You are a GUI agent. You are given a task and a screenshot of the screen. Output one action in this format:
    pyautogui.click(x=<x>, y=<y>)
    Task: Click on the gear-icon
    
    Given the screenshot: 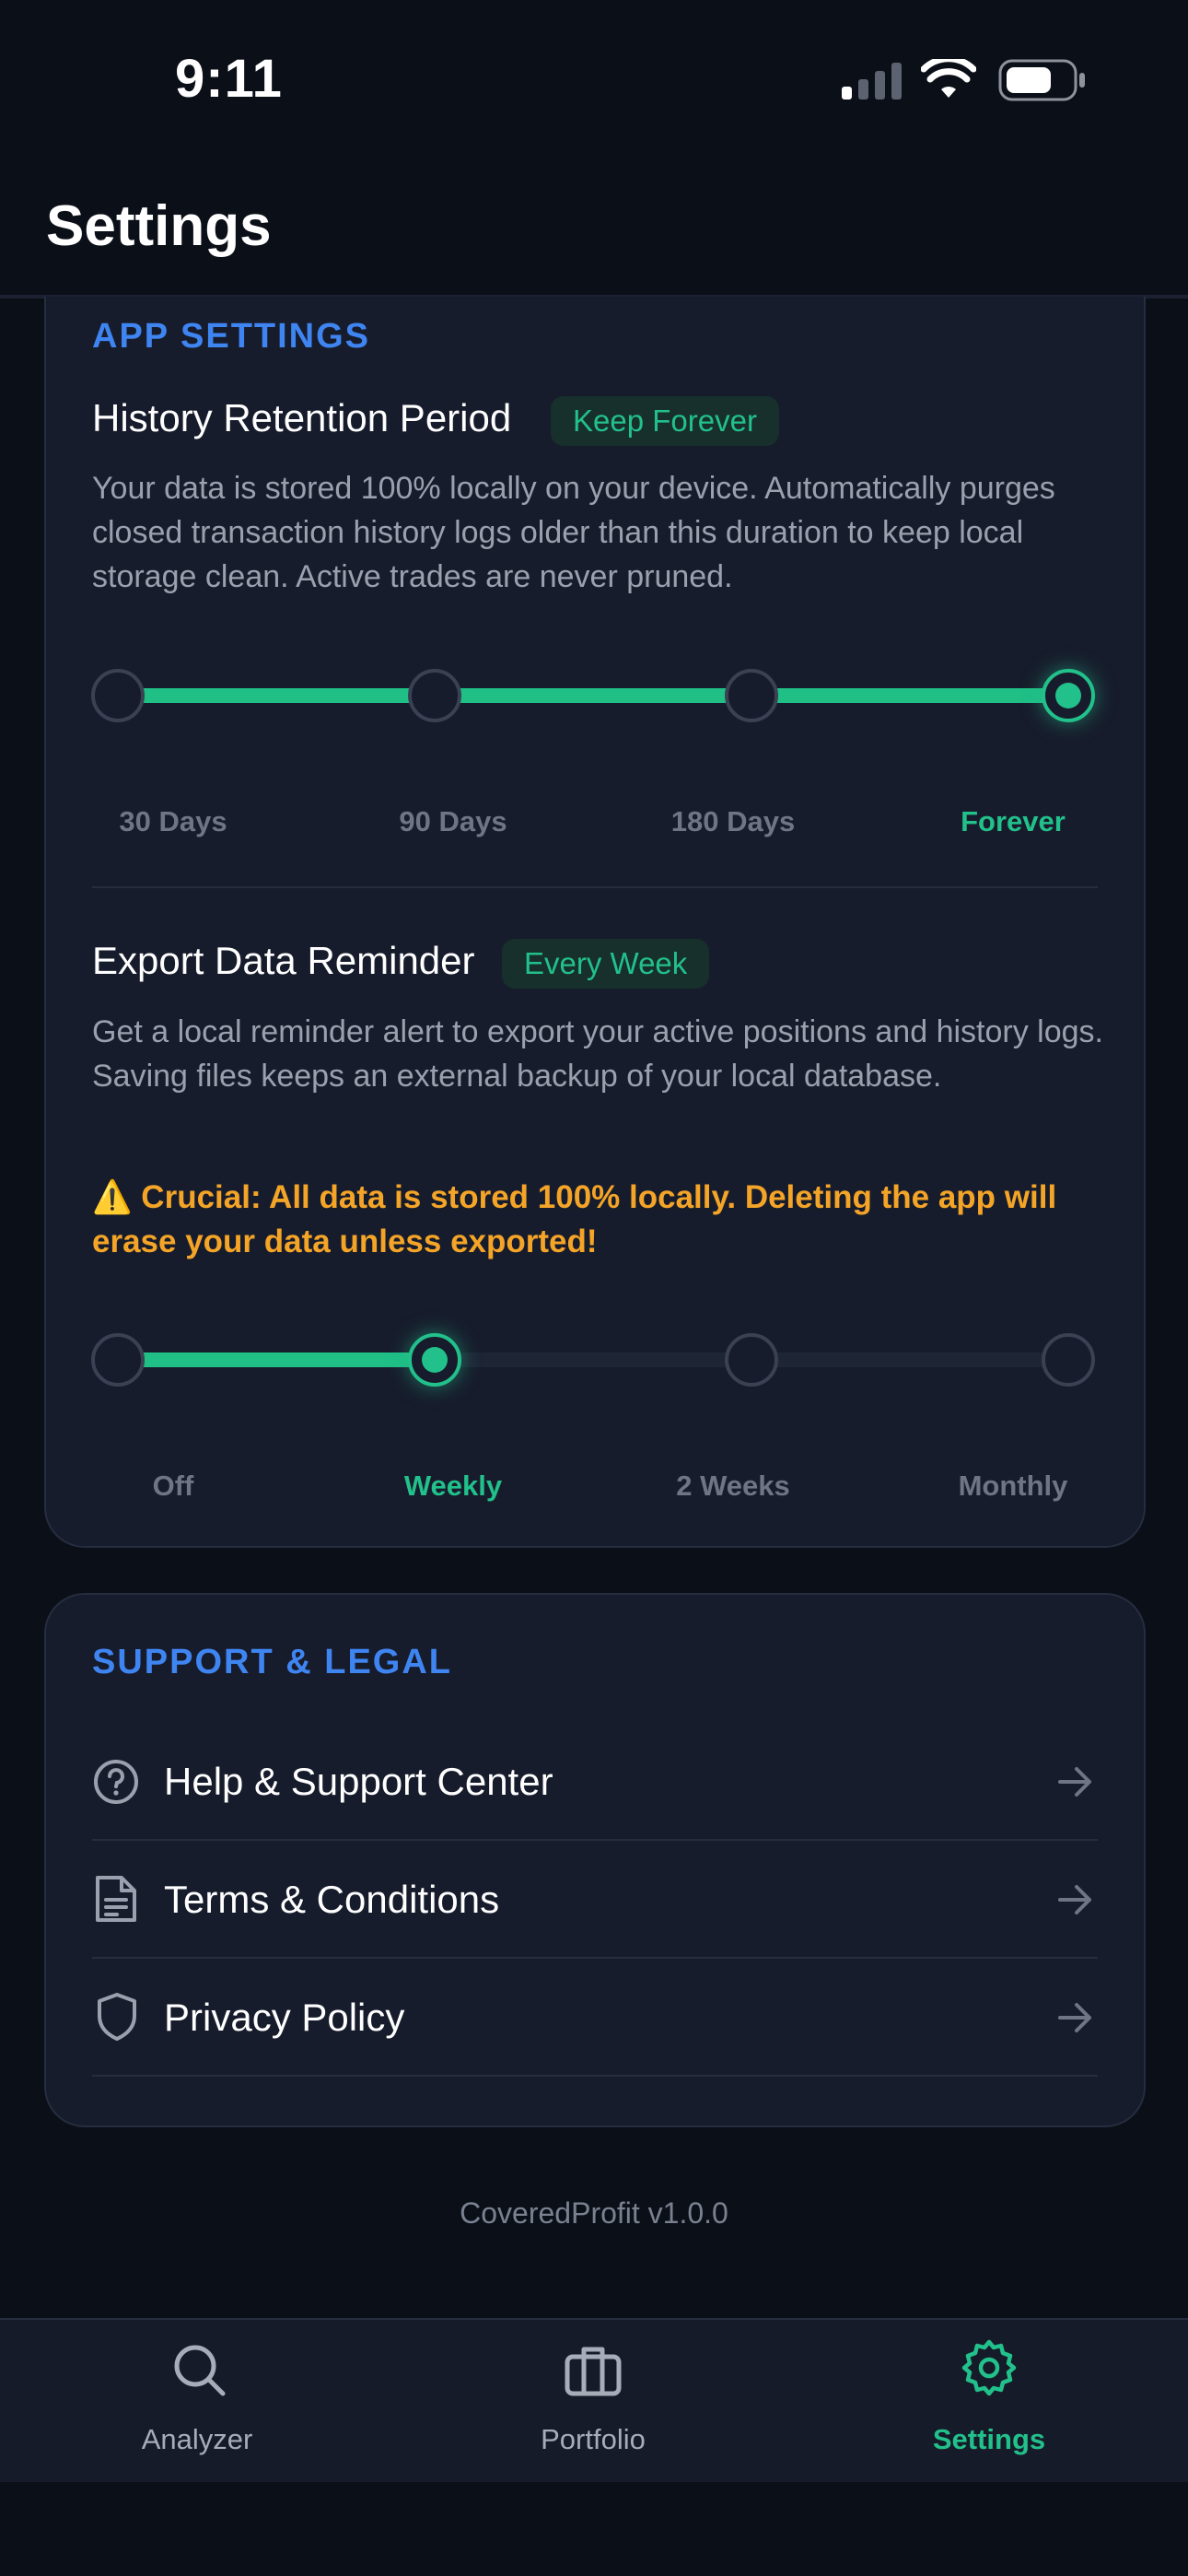 What is the action you would take?
    pyautogui.click(x=989, y=2367)
    